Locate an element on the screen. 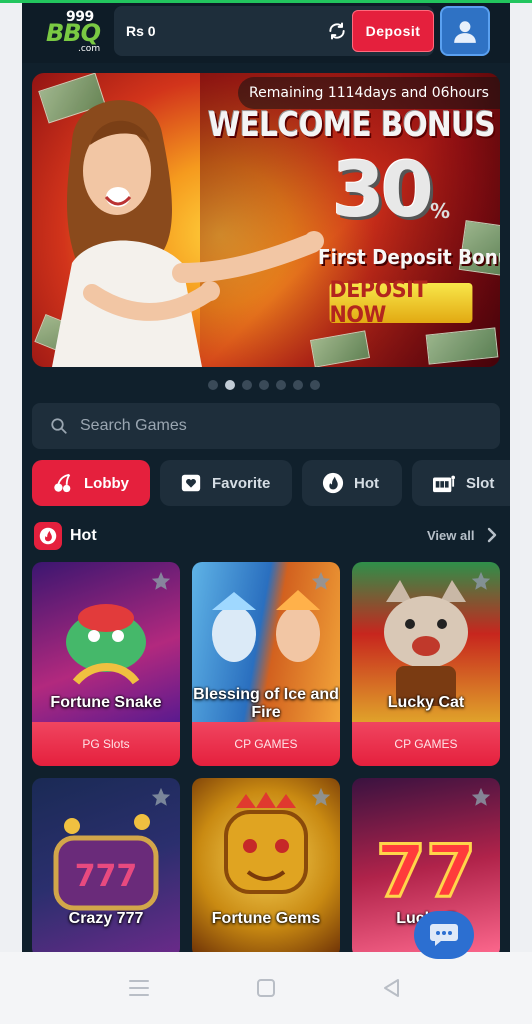 The width and height of the screenshot is (532, 1024). deposit-button: Deposit is located at coordinates (393, 31).